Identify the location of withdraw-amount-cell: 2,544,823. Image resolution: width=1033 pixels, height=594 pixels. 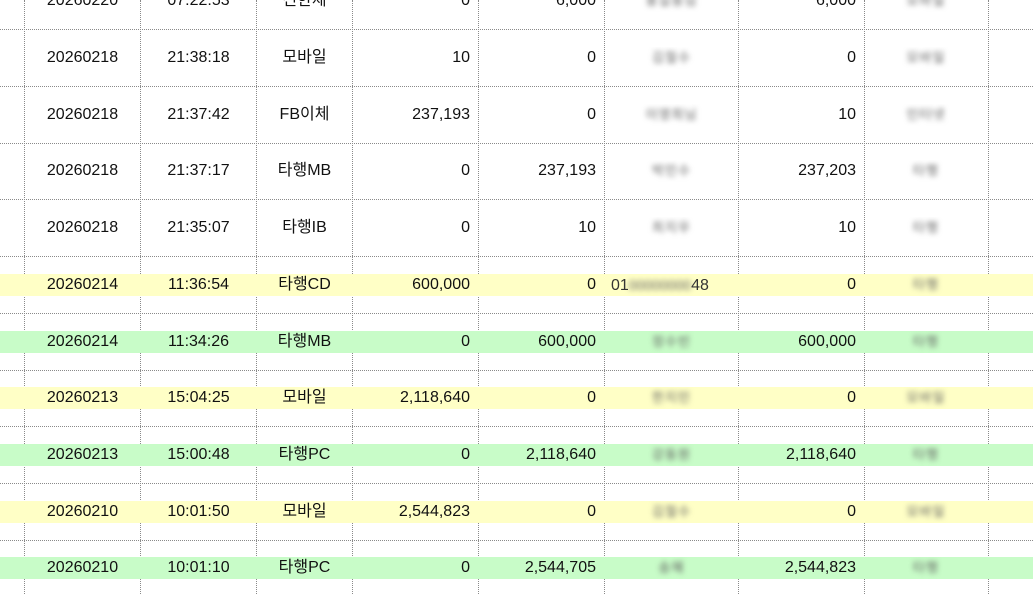
(434, 511).